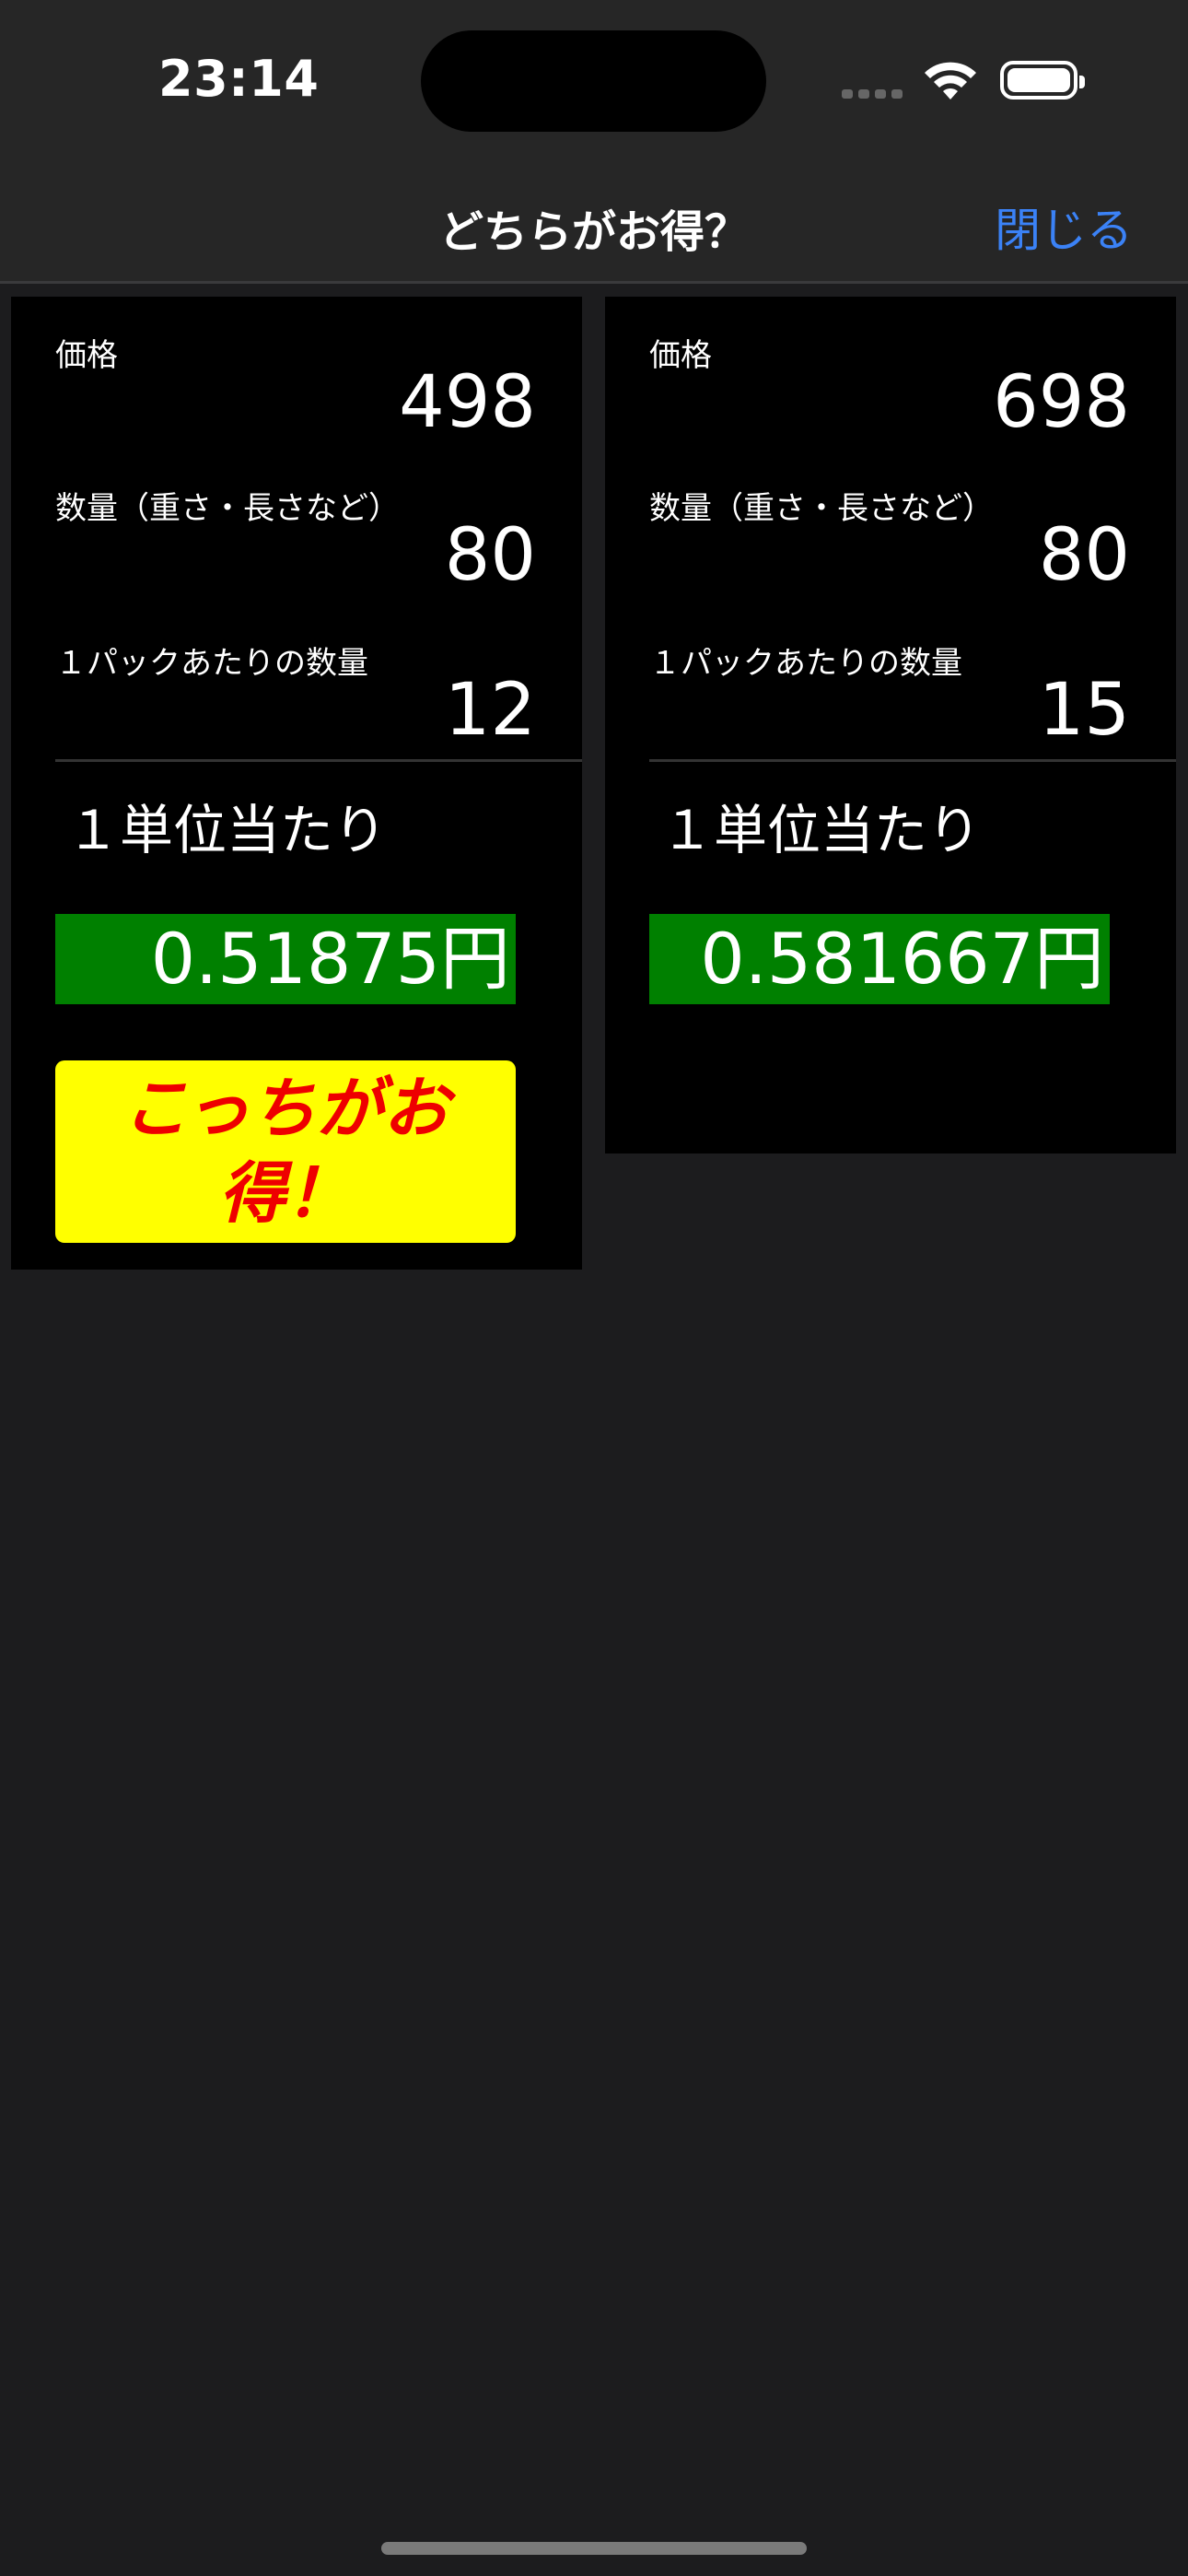 The image size is (1188, 2576). I want to click on home-indicator, so click(594, 2548).